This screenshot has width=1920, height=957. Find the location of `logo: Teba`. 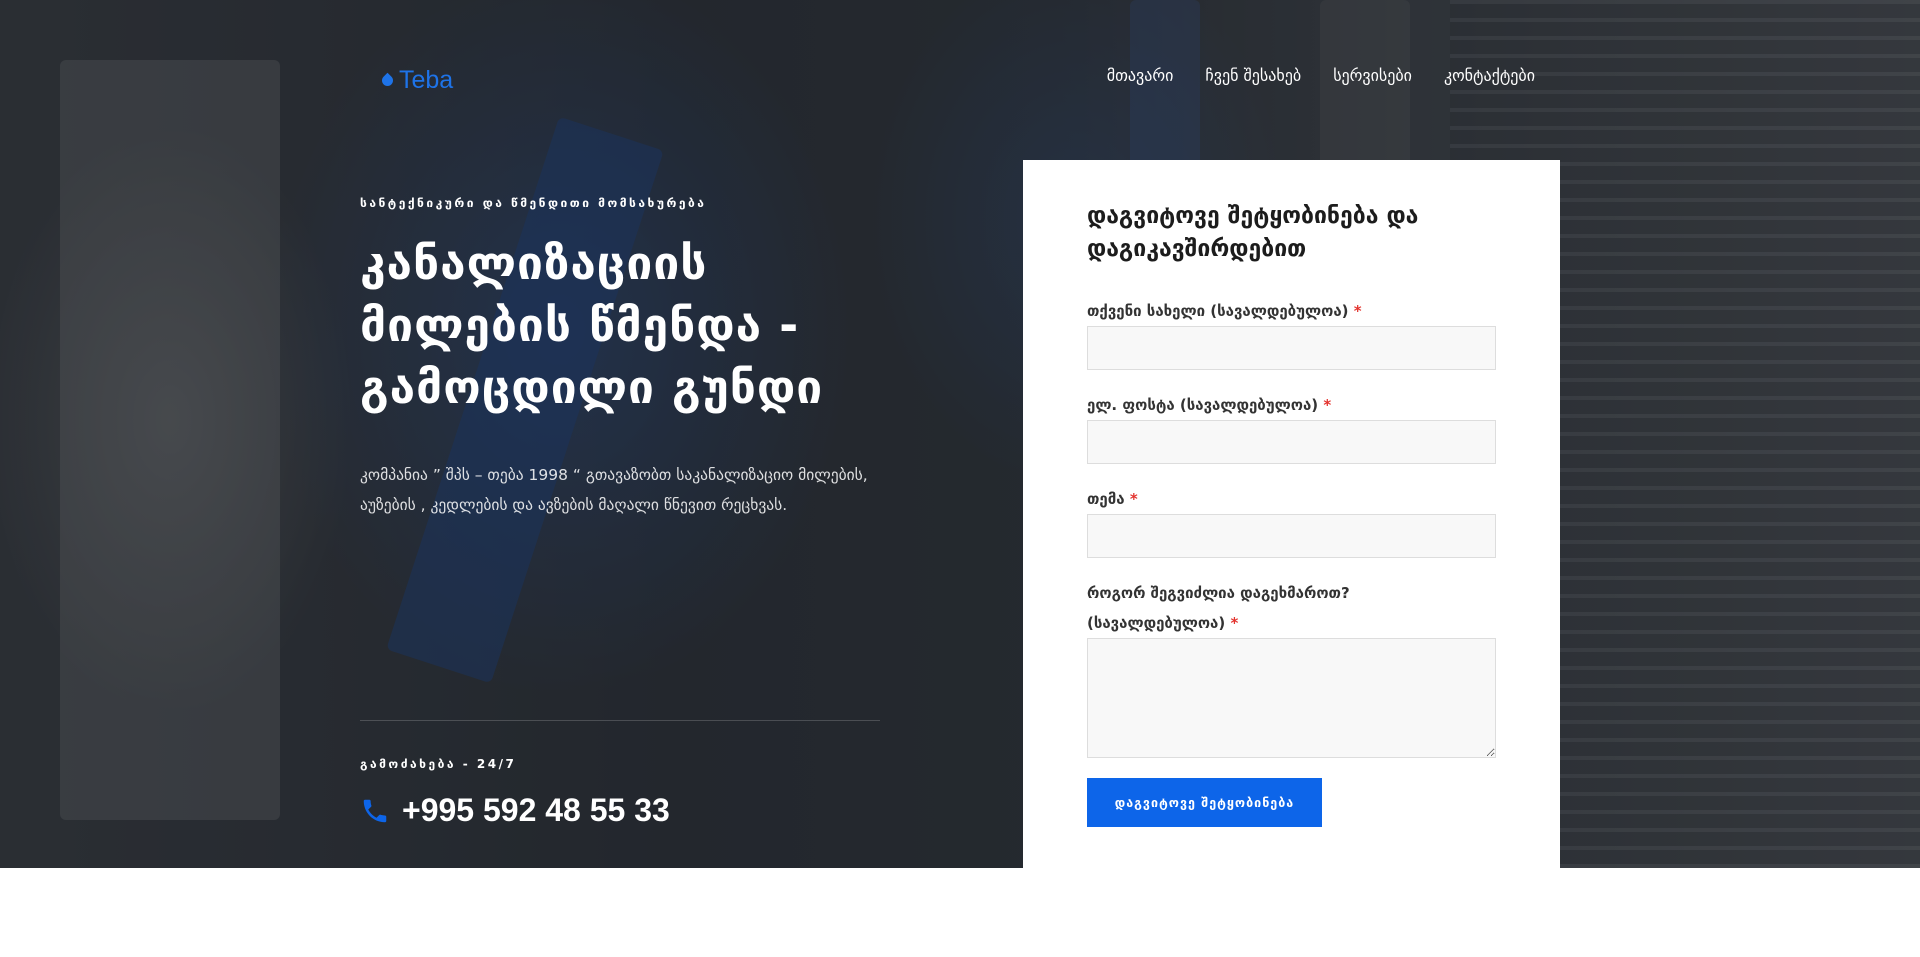

logo: Teba is located at coordinates (416, 80).